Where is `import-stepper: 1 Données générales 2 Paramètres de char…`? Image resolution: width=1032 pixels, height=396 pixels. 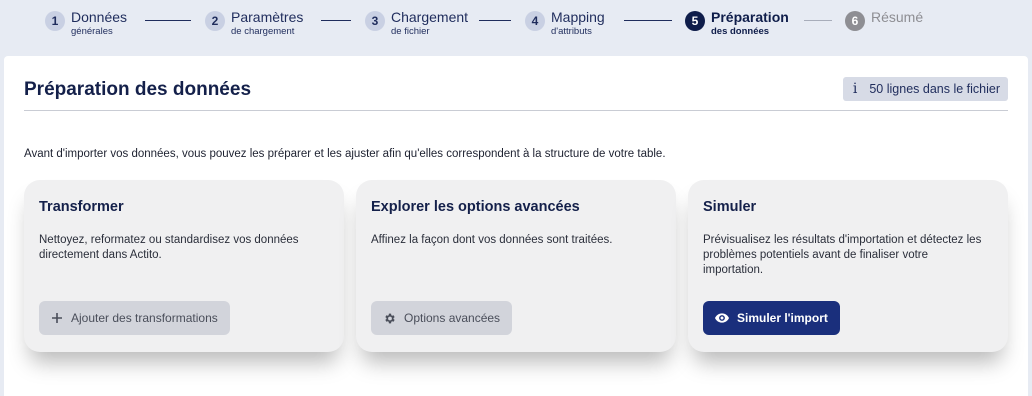 import-stepper: 1 Données générales 2 Paramètres de char… is located at coordinates (516, 26).